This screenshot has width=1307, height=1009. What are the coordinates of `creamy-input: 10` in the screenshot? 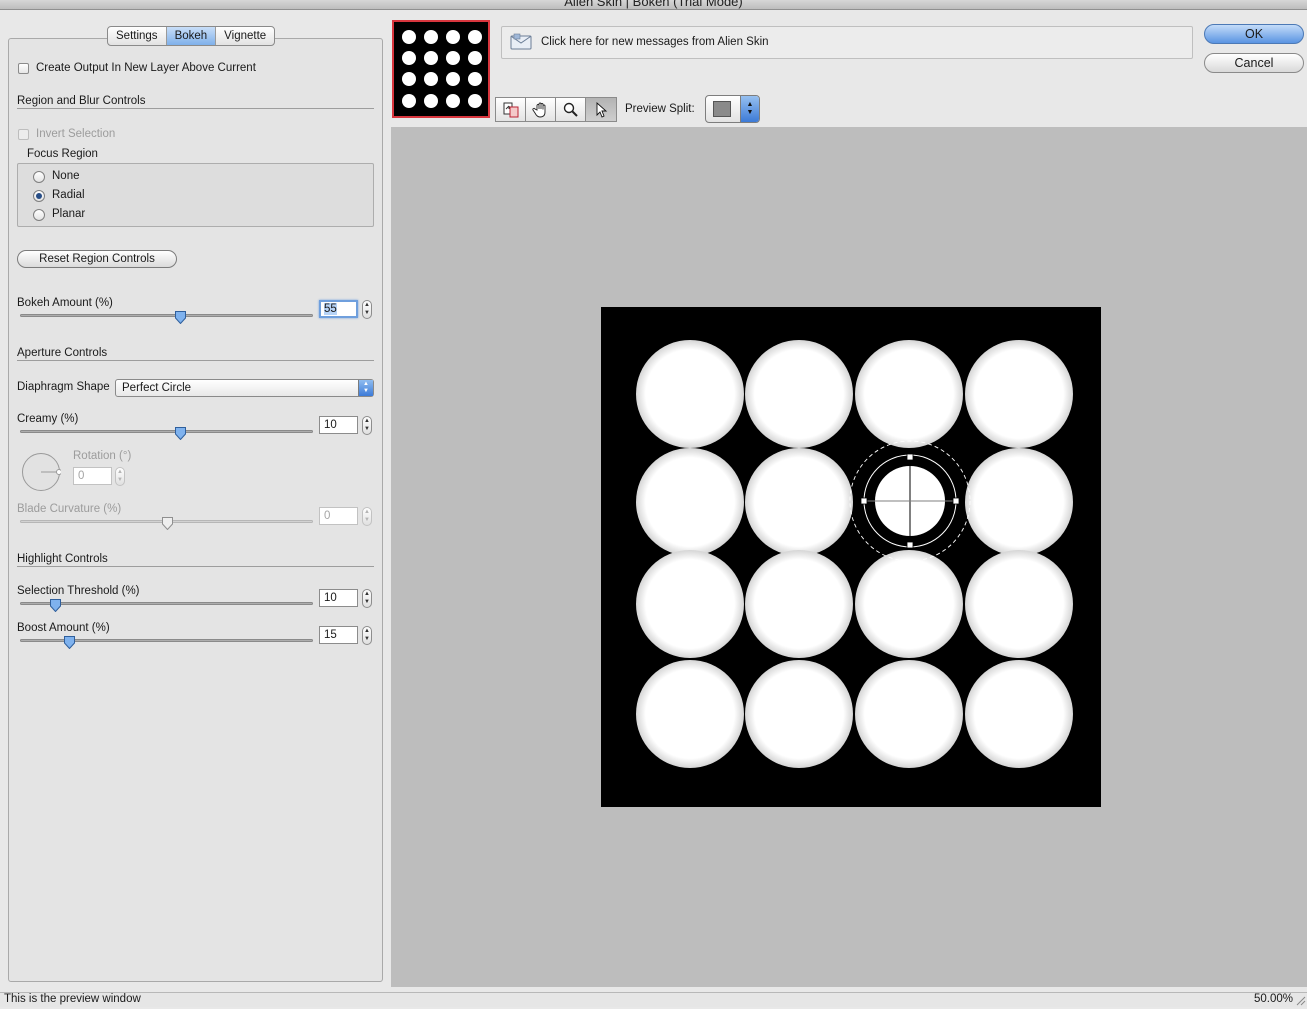 It's located at (338, 425).